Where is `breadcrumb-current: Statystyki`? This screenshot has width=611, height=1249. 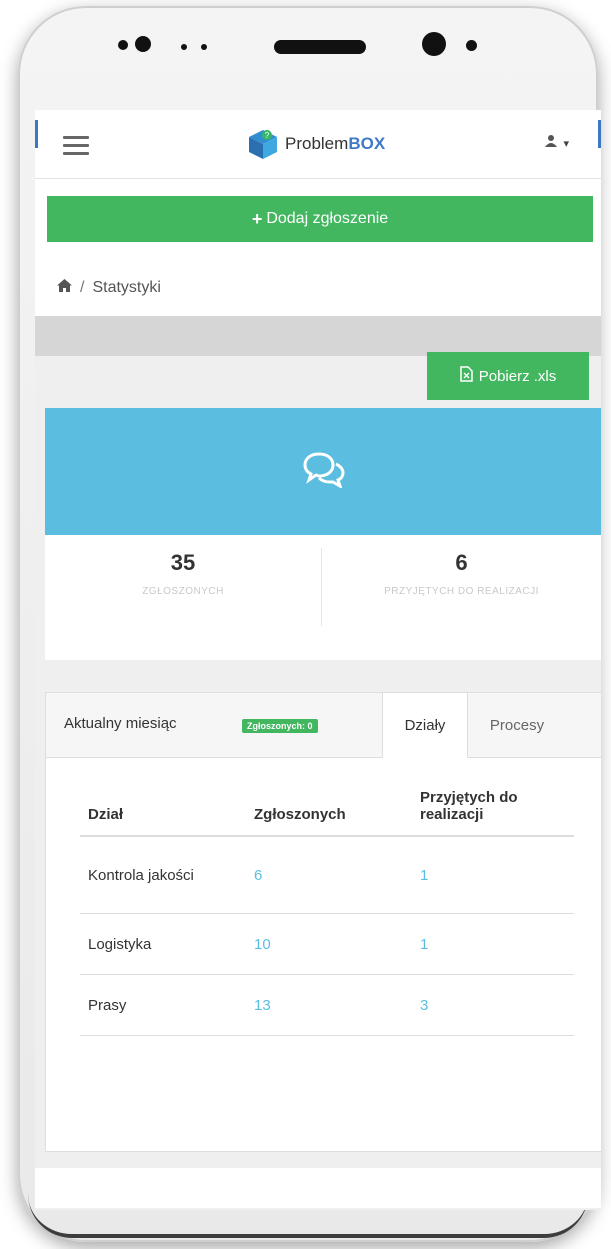
breadcrumb-current: Statystyki is located at coordinates (126, 287).